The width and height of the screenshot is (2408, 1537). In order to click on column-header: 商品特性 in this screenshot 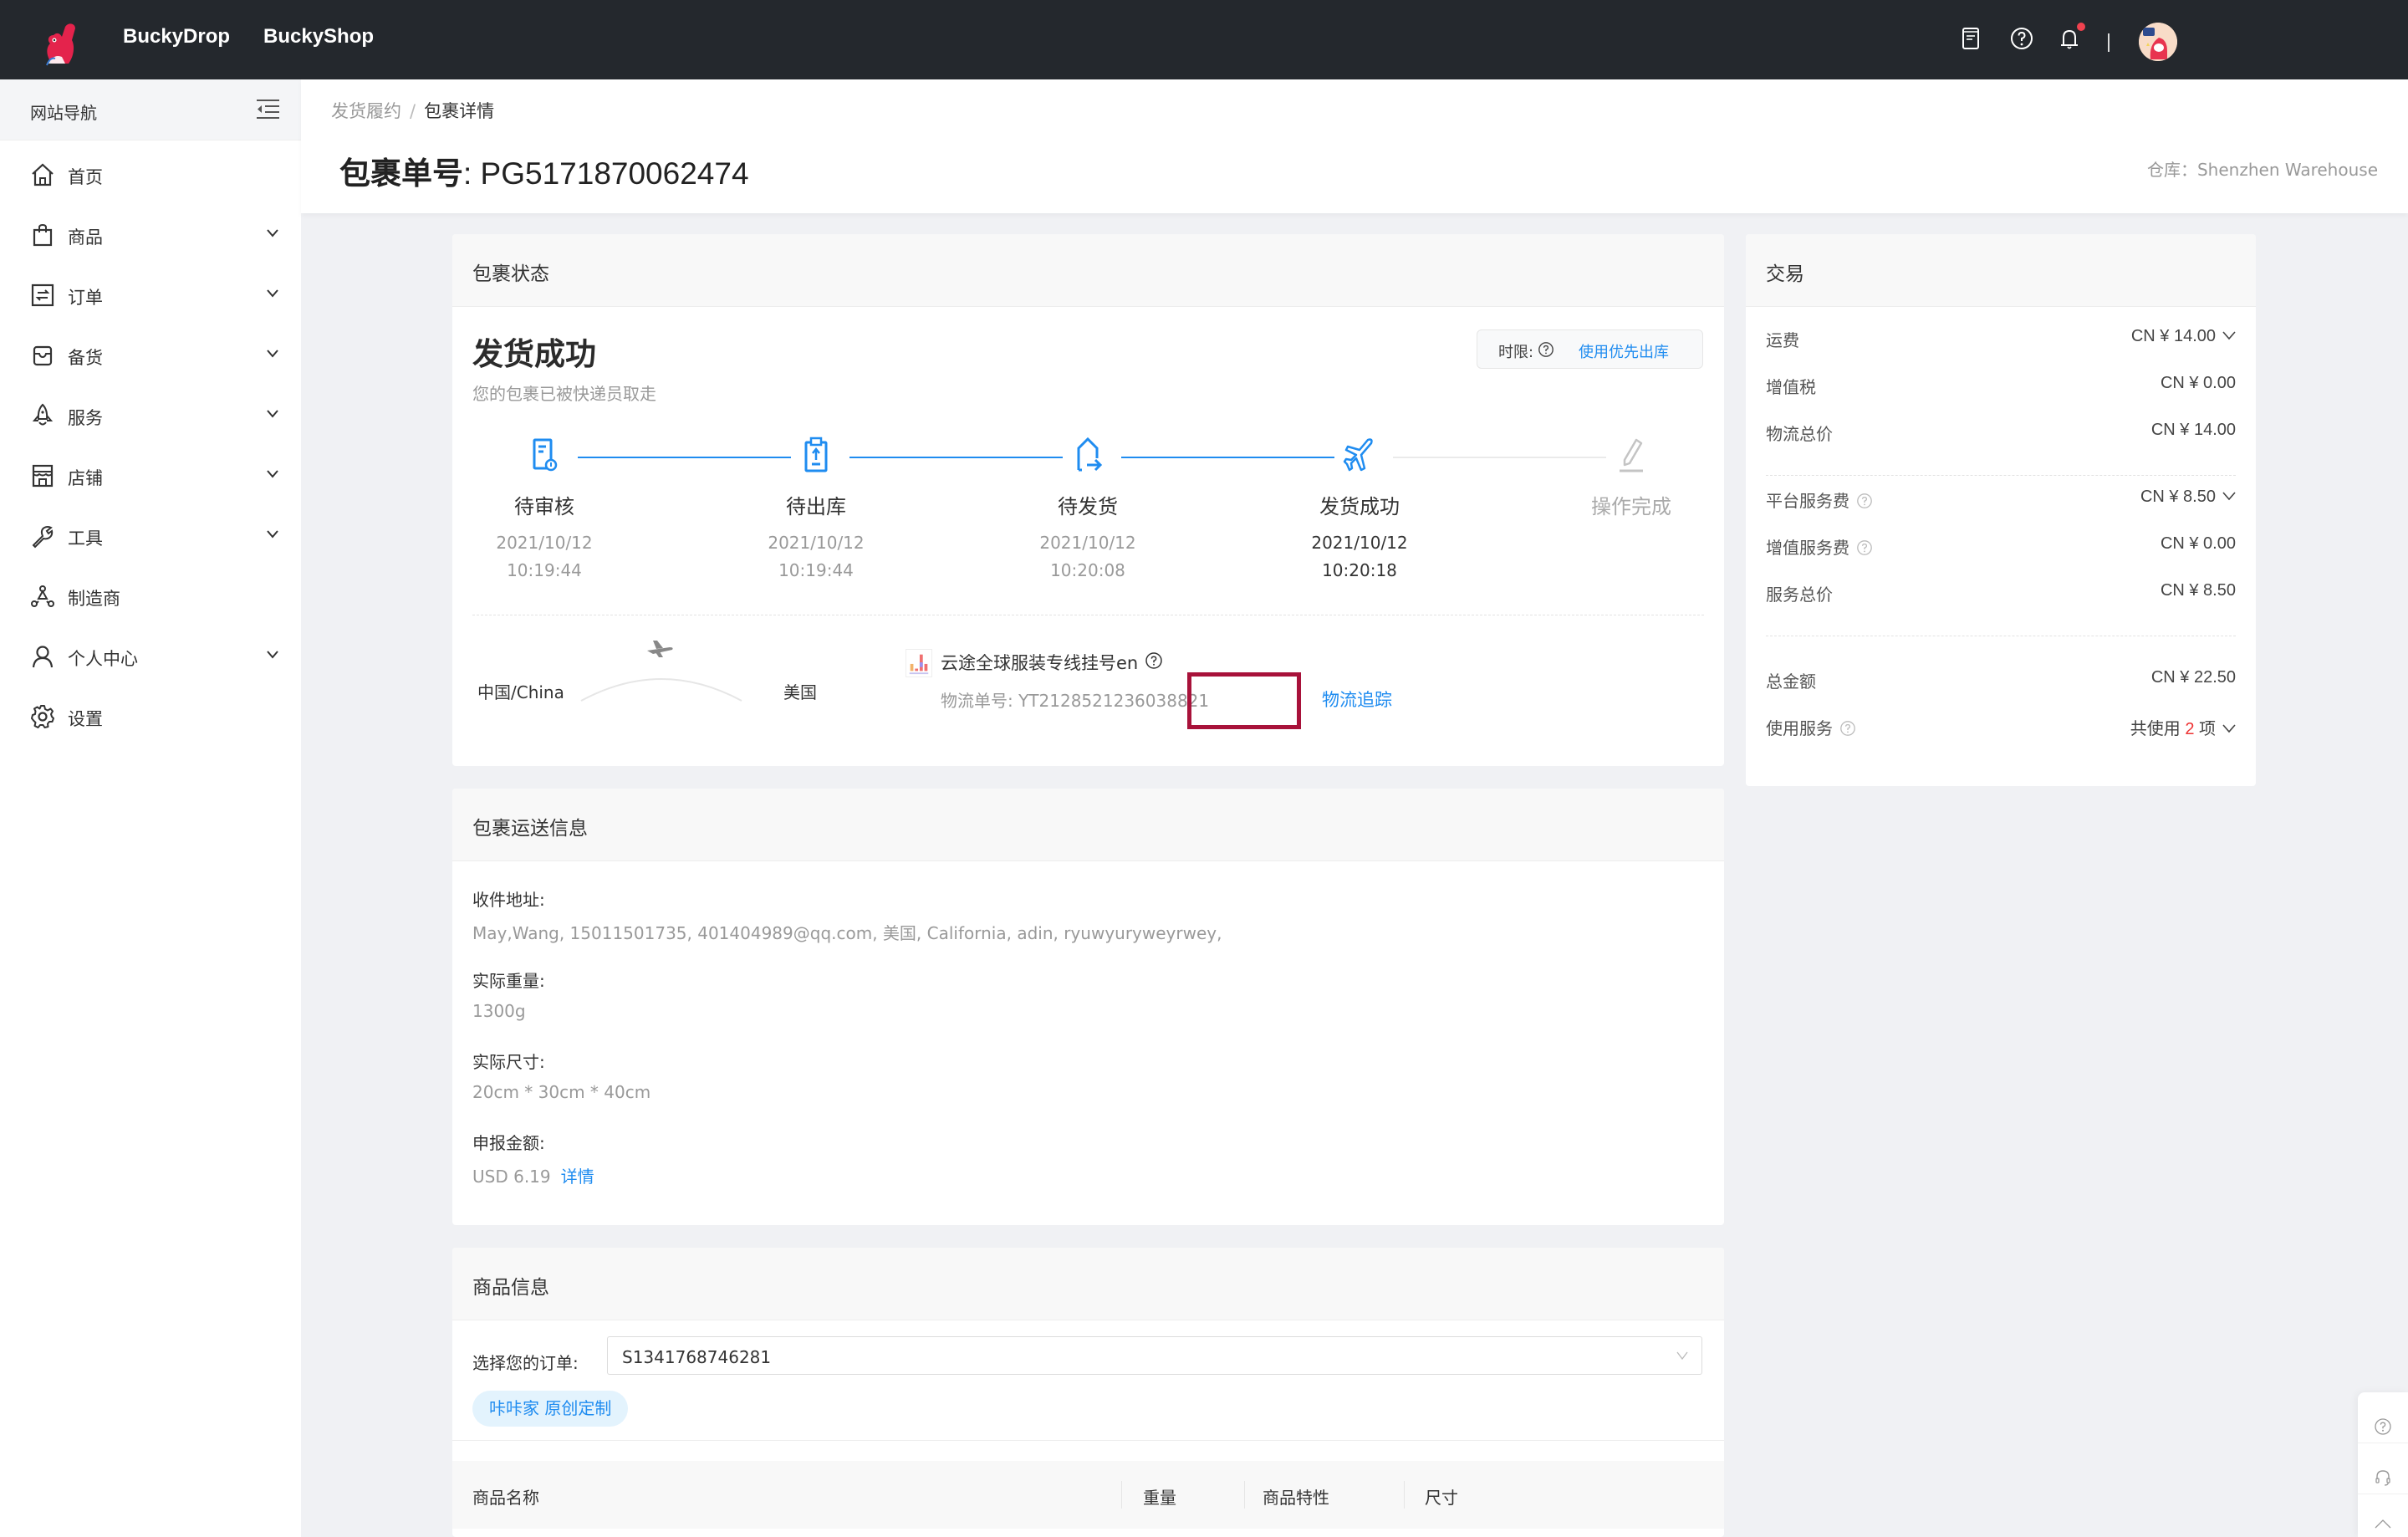, I will do `click(1296, 1498)`.